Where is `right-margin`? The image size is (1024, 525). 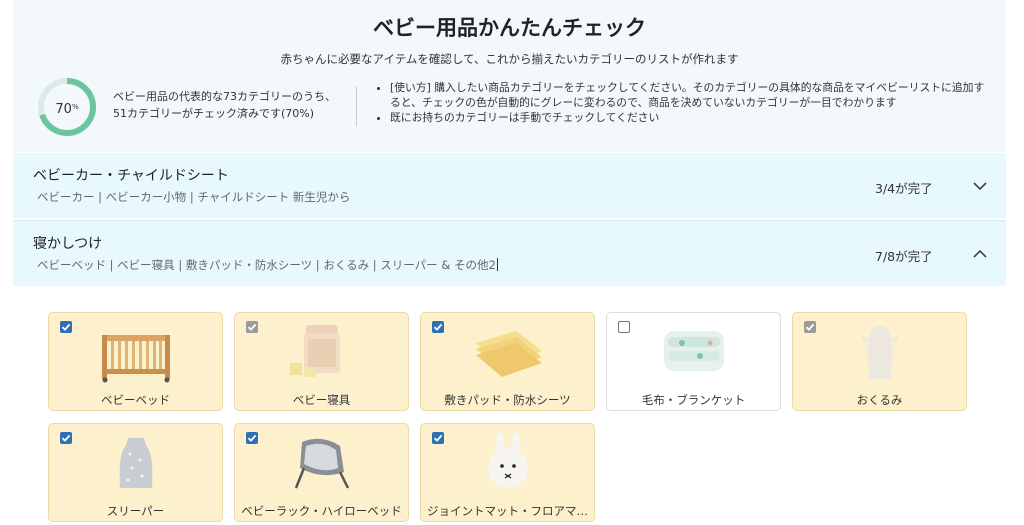
right-margin is located at coordinates (1015, 262).